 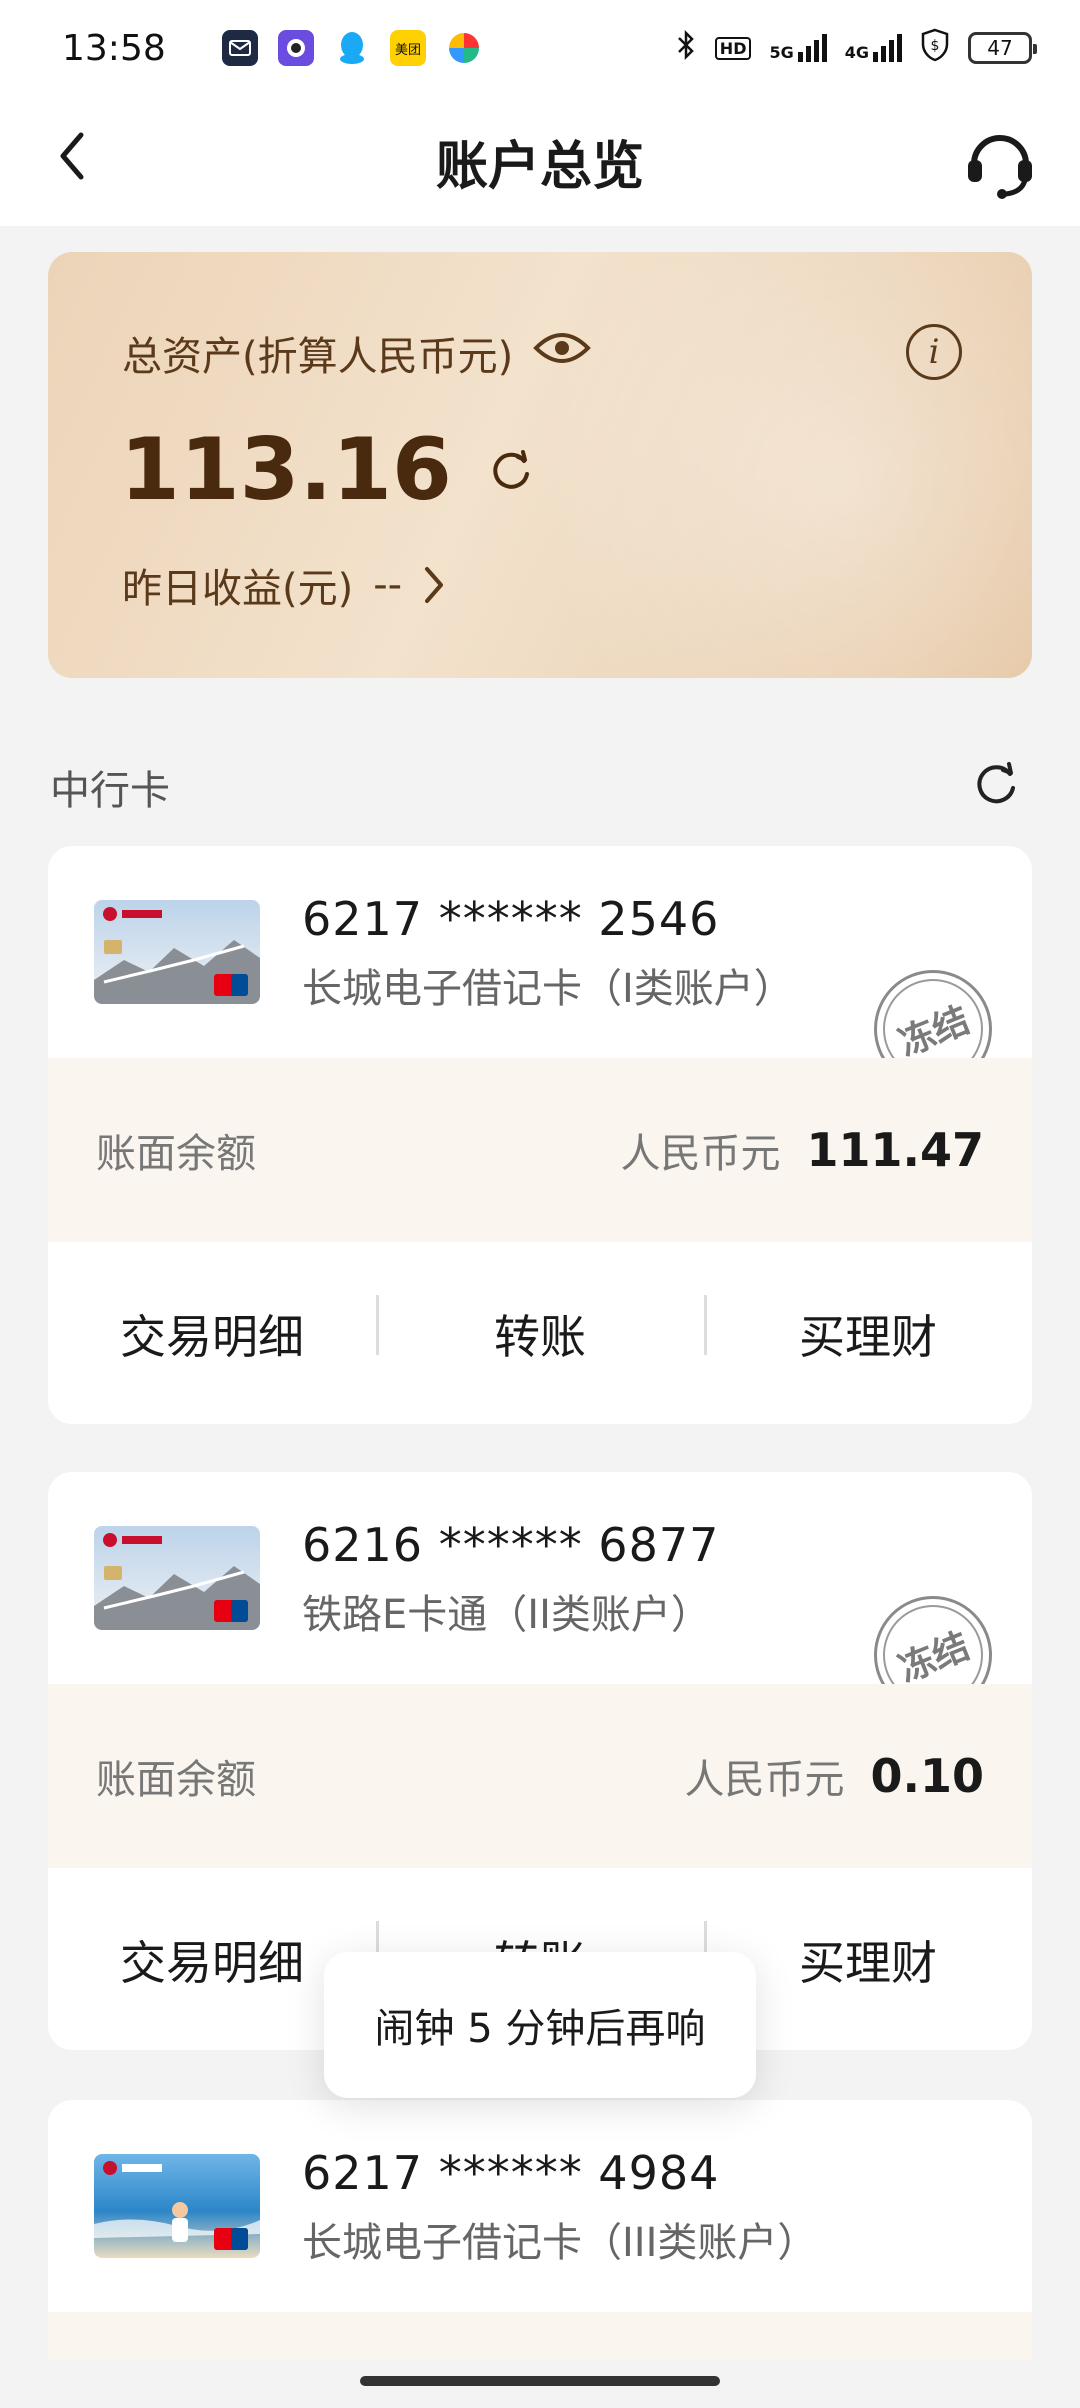 What do you see at coordinates (733, 48) in the screenshot?
I see `hd-badge: HD` at bounding box center [733, 48].